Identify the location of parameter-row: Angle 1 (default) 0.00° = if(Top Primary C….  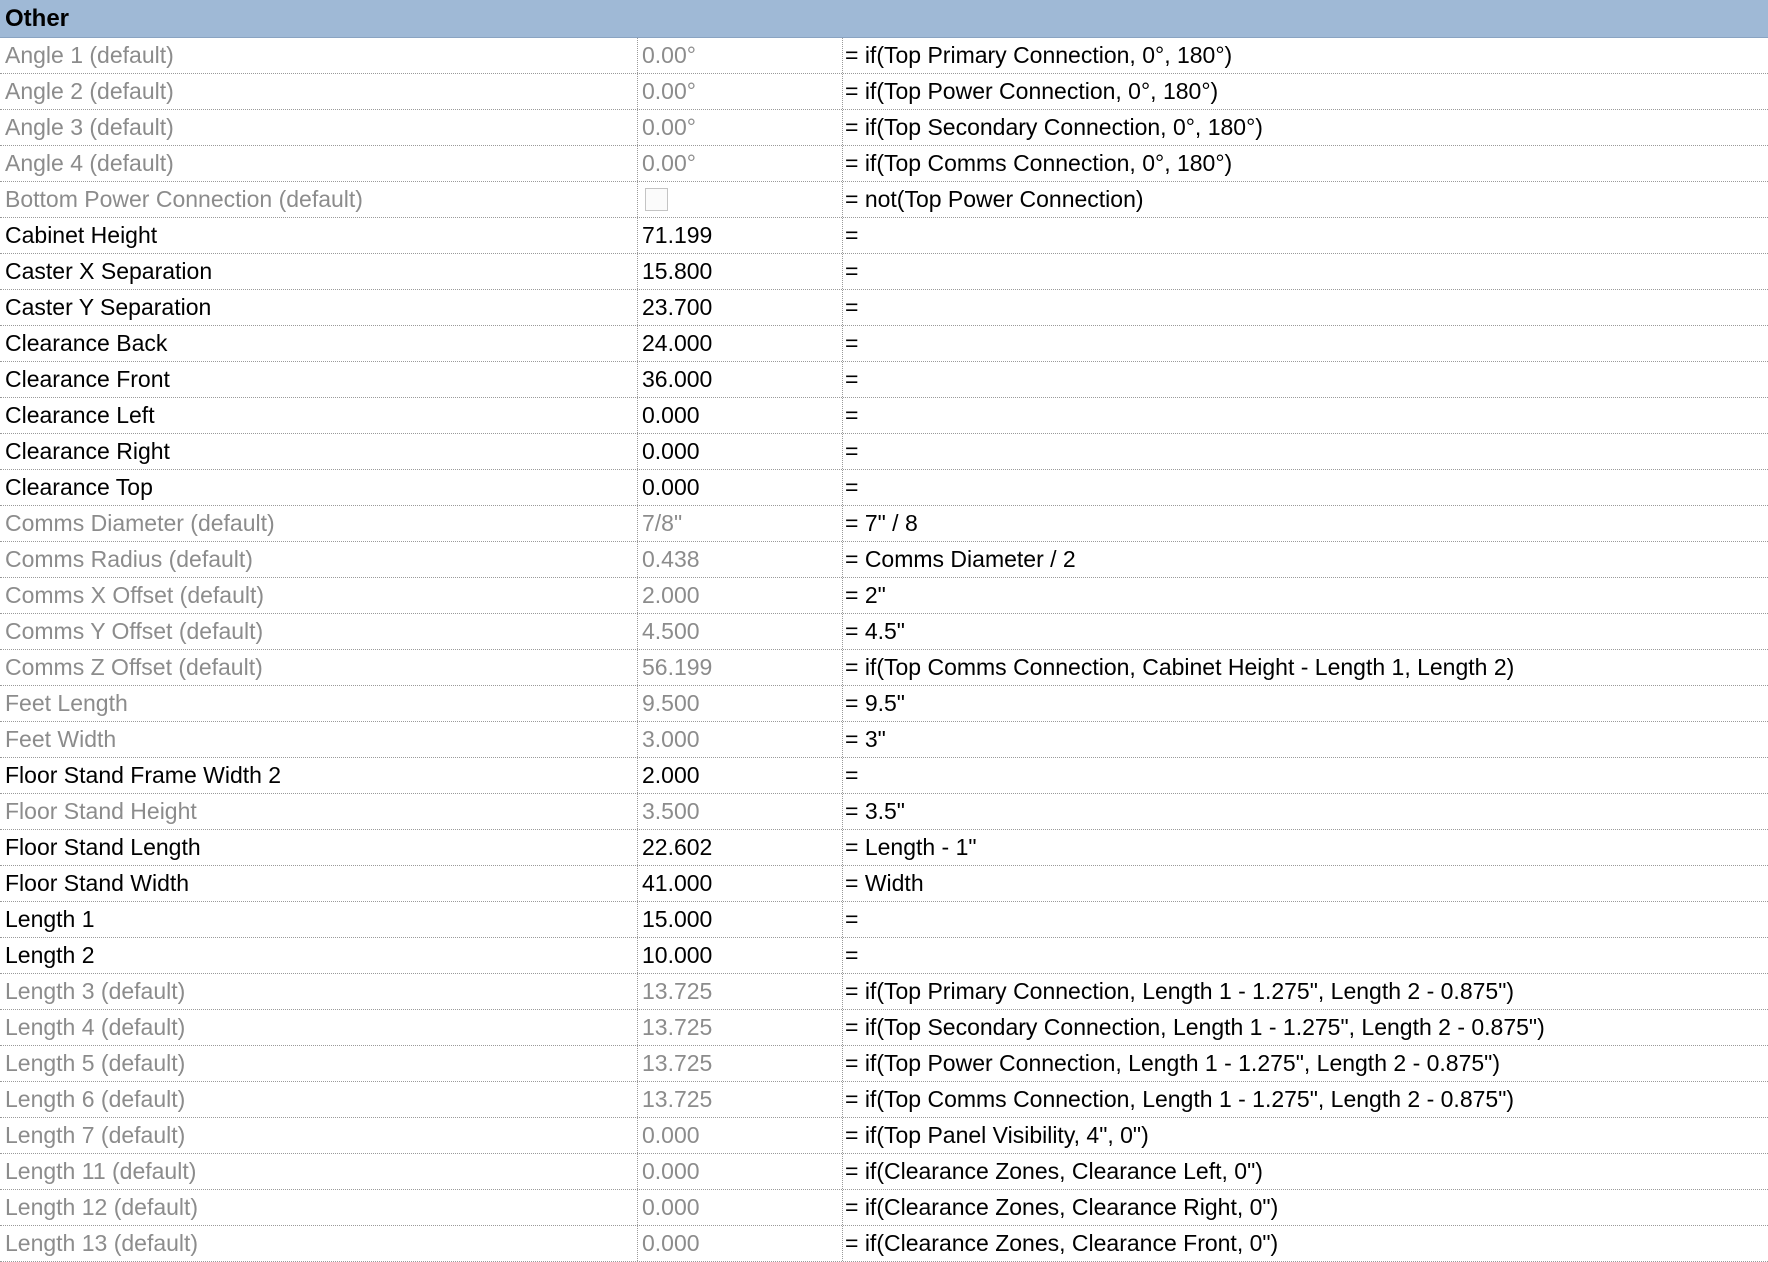
(884, 56).